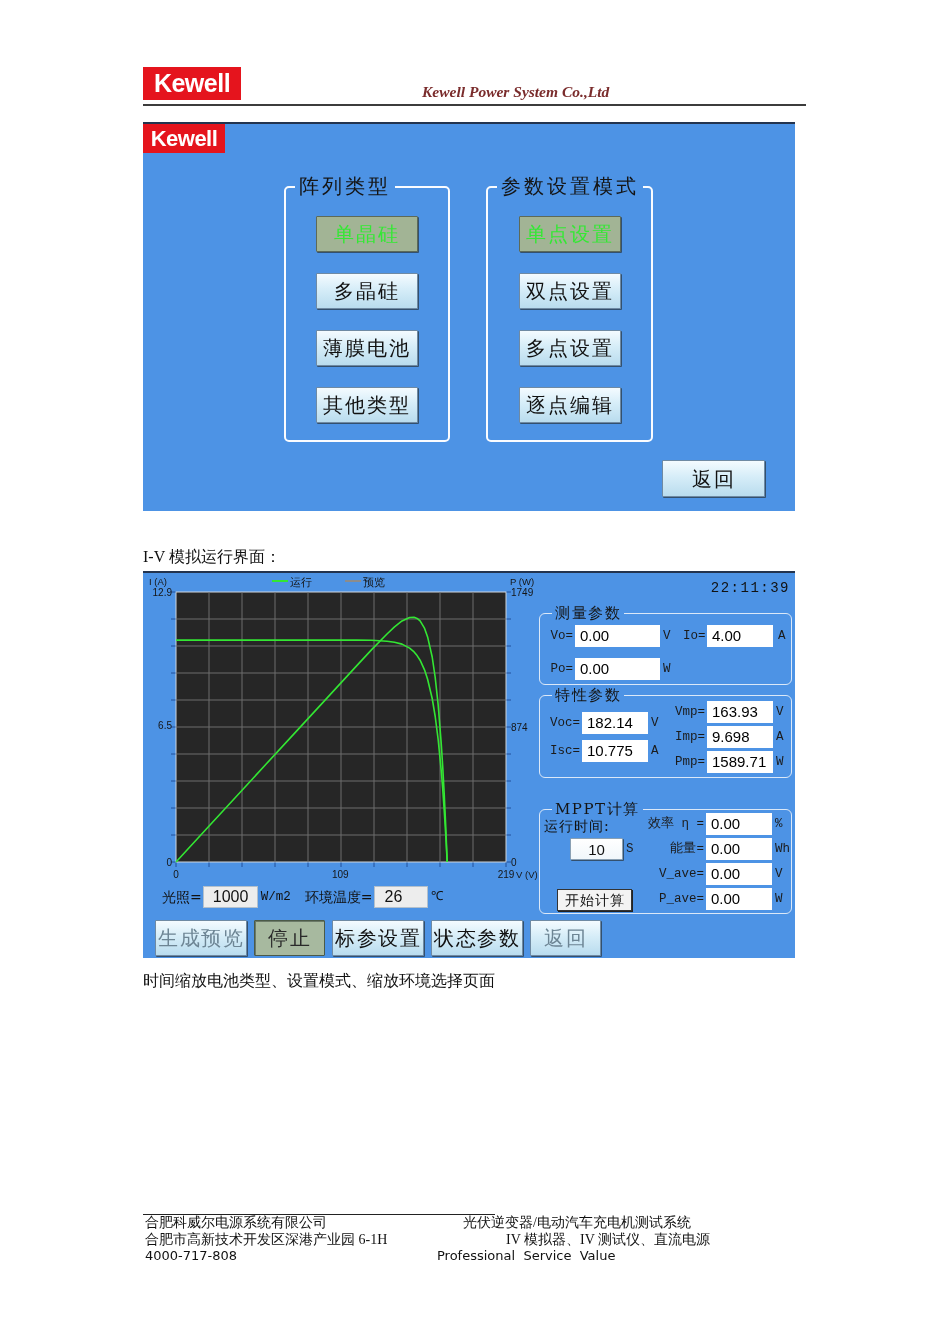  I want to click on footer-text: 光伏逆变器/电动汽车充电机测试系统, so click(577, 1223).